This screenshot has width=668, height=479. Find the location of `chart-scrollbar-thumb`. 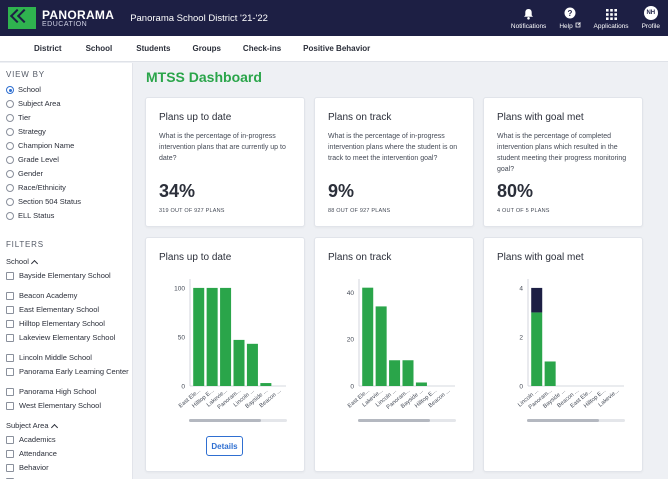

chart-scrollbar-thumb is located at coordinates (394, 420).